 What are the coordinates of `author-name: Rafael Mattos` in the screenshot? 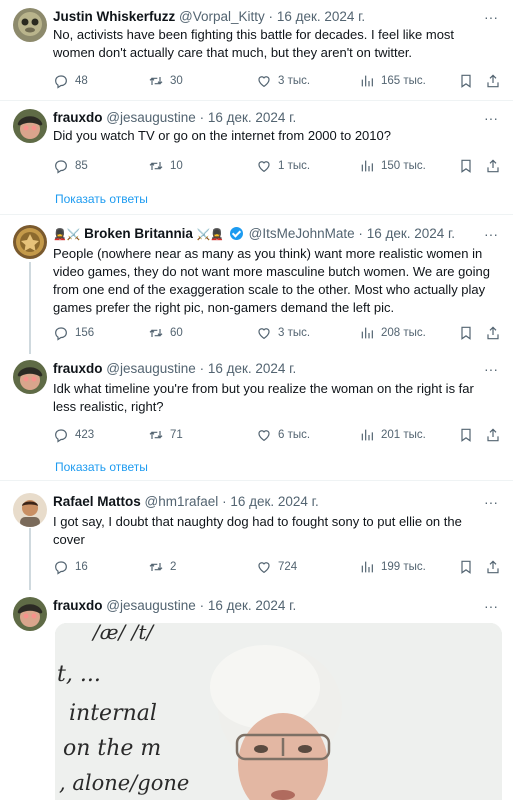 It's located at (97, 501).